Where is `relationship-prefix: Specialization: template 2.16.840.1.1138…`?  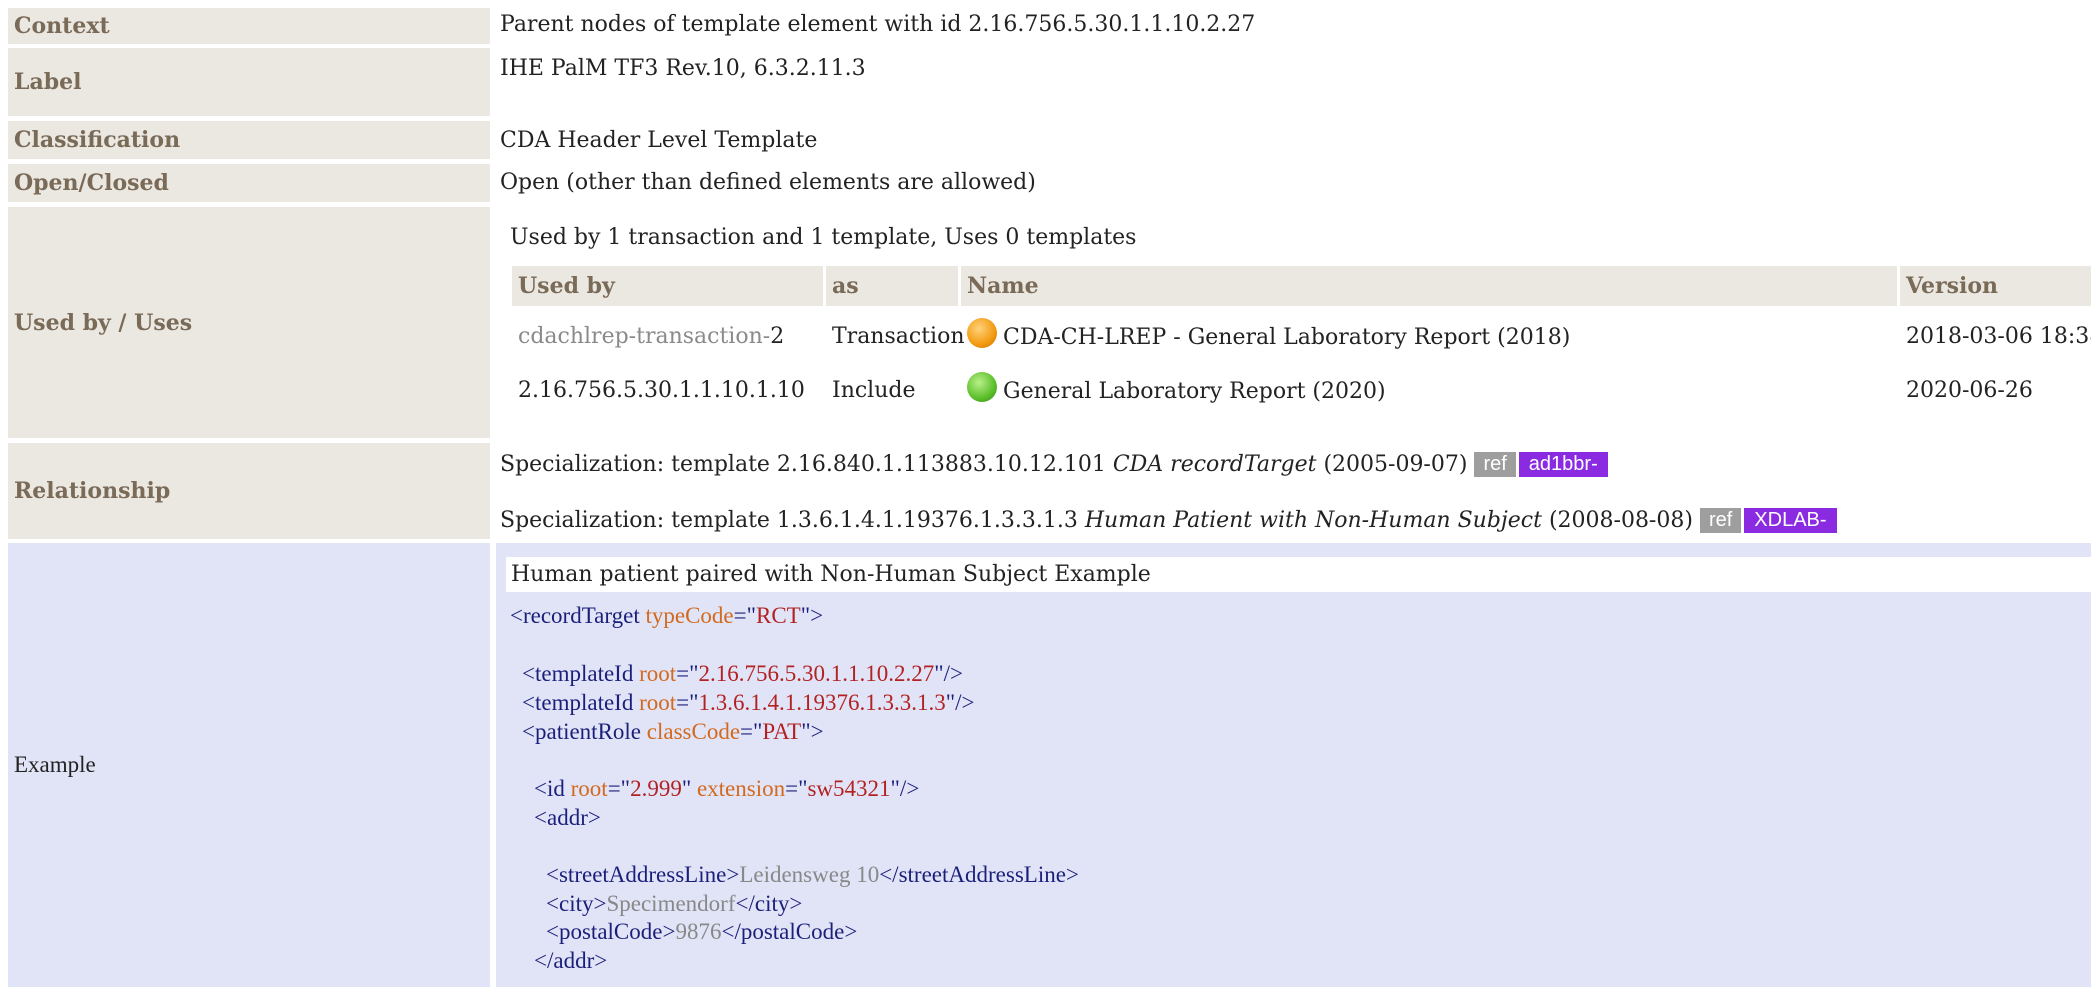
relationship-prefix: Specialization: template 2.16.840.1.1138… is located at coordinates (803, 464).